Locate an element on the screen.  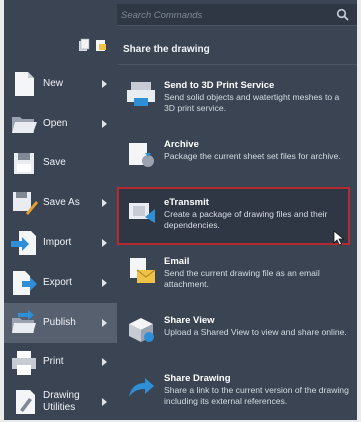
open-documents-icon is located at coordinates (101, 45).